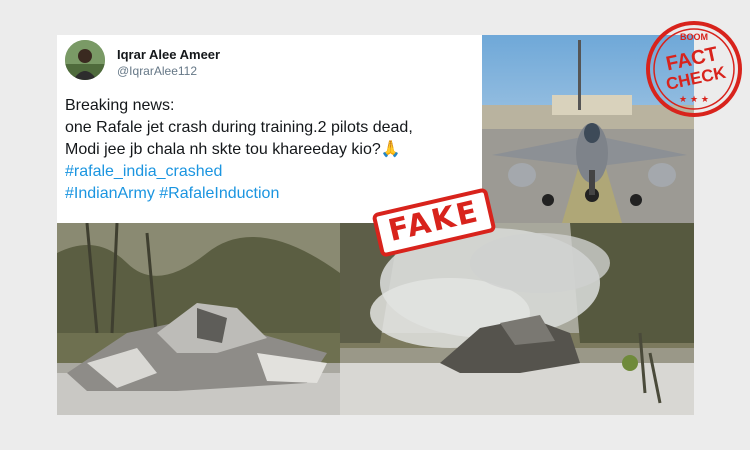  What do you see at coordinates (85, 60) in the screenshot?
I see `avatar` at bounding box center [85, 60].